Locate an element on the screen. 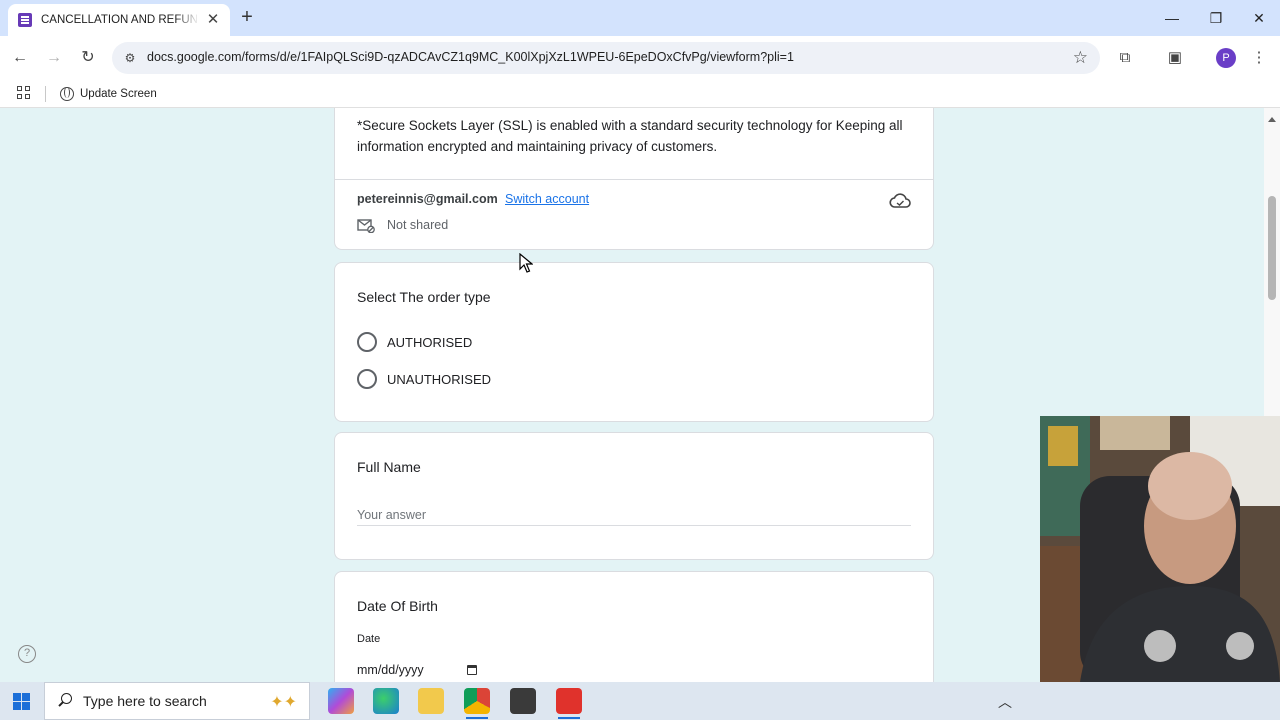 Image resolution: width=1280 pixels, height=720 pixels. taskbar-search-box: Type here to search ✦✦ is located at coordinates (177, 701).